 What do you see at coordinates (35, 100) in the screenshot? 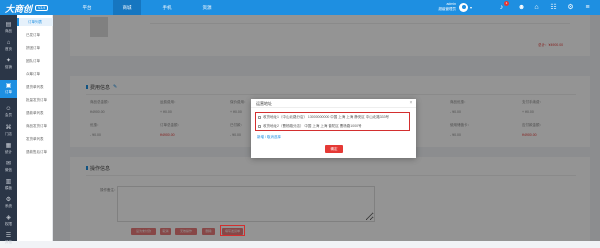
I see `subnav-item: 批量发货订单` at bounding box center [35, 100].